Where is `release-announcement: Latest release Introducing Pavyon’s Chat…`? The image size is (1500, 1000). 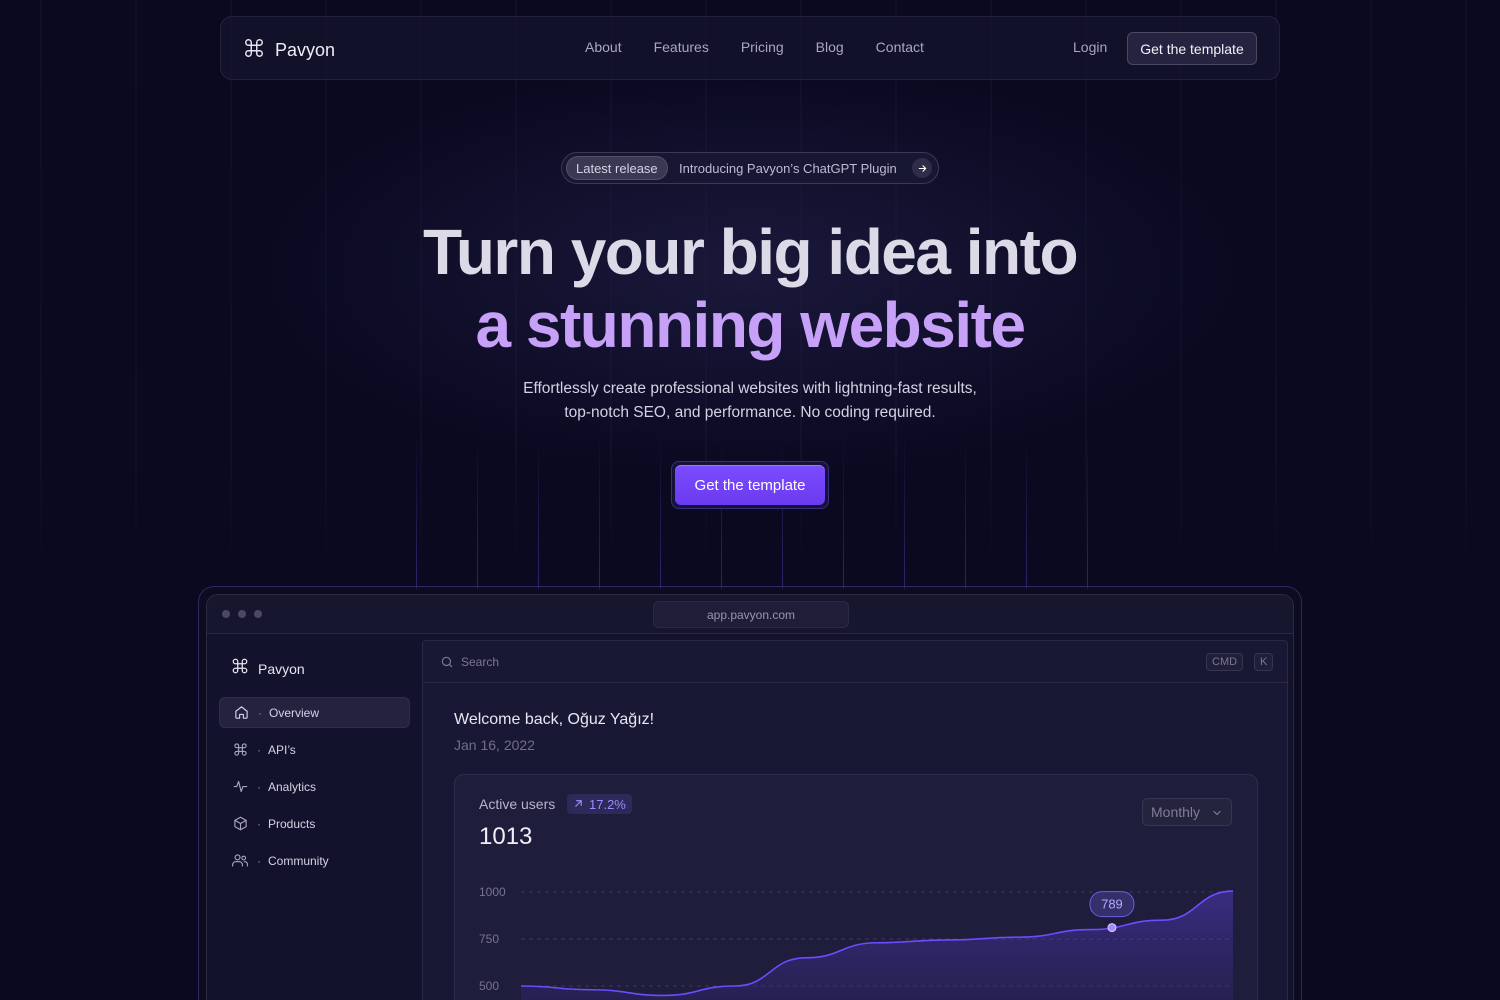 release-announcement: Latest release Introducing Pavyon’s Chat… is located at coordinates (750, 168).